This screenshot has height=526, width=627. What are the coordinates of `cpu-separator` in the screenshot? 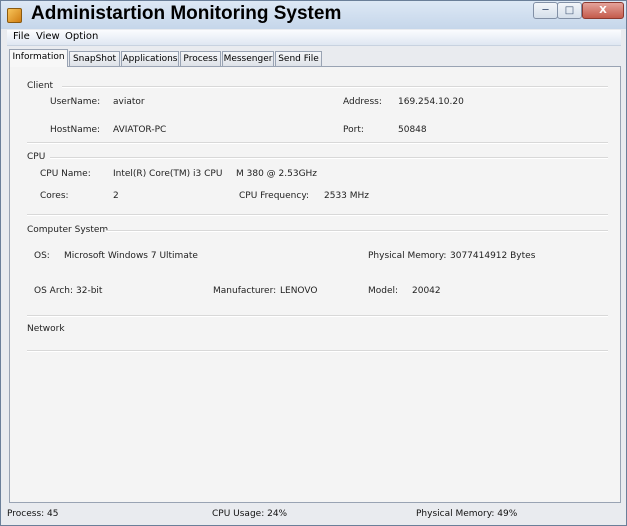 It's located at (329, 158).